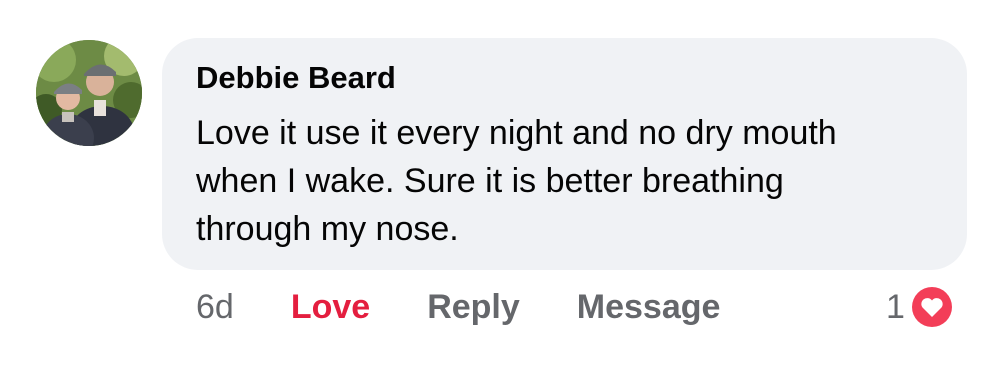 Image resolution: width=1000 pixels, height=365 pixels. Describe the element at coordinates (473, 307) in the screenshot. I see `reply-button: Reply` at that location.